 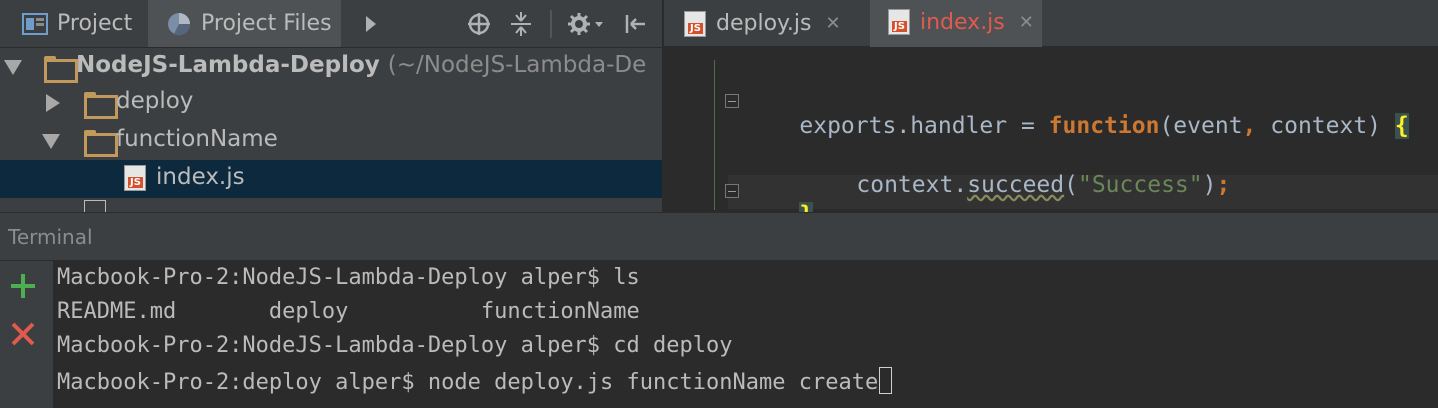 I want to click on terminal-sidebar, so click(x=27, y=334).